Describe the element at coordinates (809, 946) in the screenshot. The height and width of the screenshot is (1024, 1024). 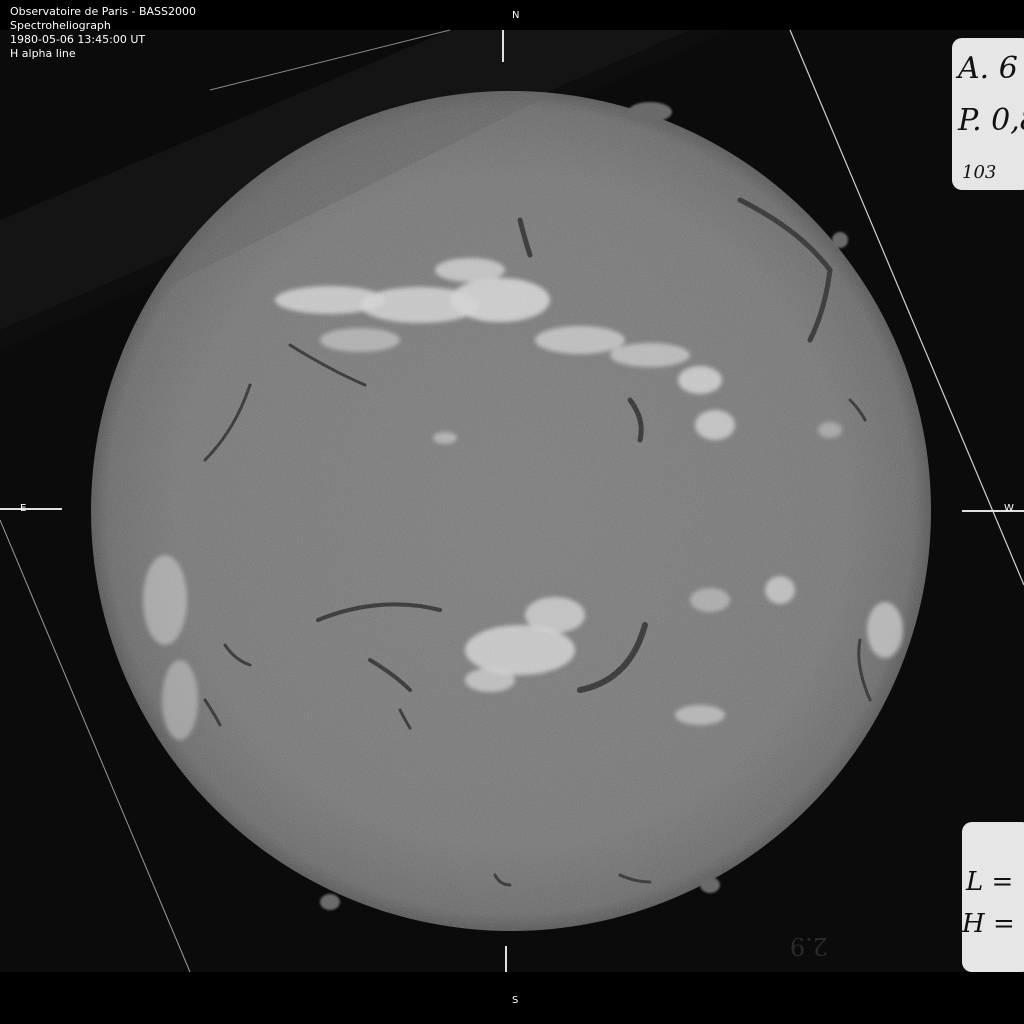
I see `plate-note-bottom-center: 2.9` at that location.